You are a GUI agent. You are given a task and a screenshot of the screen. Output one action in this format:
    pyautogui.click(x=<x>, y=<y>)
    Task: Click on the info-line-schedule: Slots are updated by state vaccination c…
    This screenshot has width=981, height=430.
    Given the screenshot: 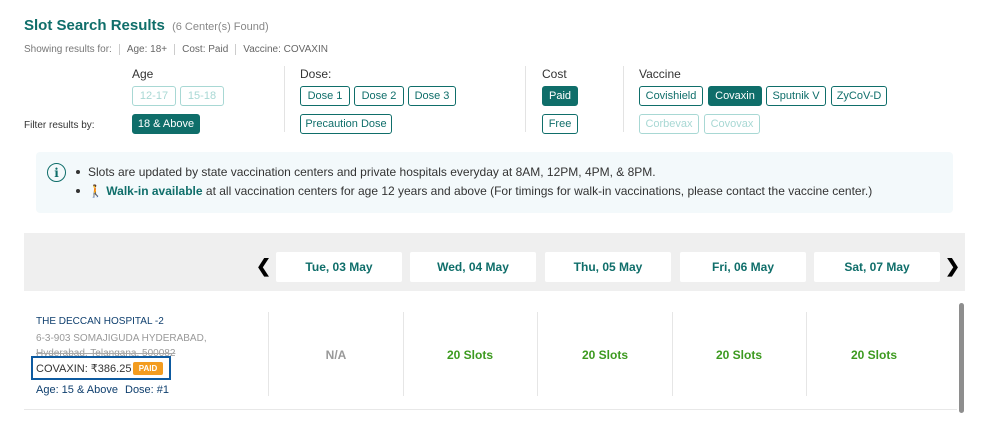 What is the action you would take?
    pyautogui.click(x=366, y=172)
    